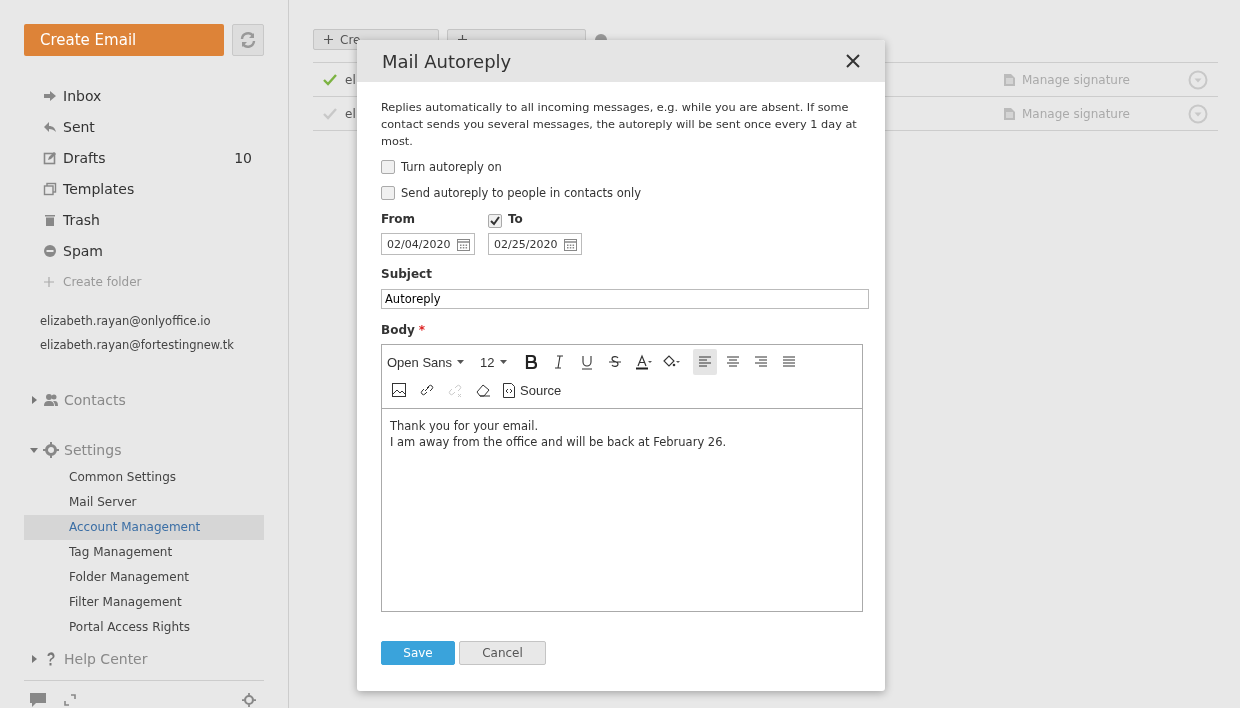  What do you see at coordinates (428, 244) in the screenshot?
I see `date-field: 02/04/2020` at bounding box center [428, 244].